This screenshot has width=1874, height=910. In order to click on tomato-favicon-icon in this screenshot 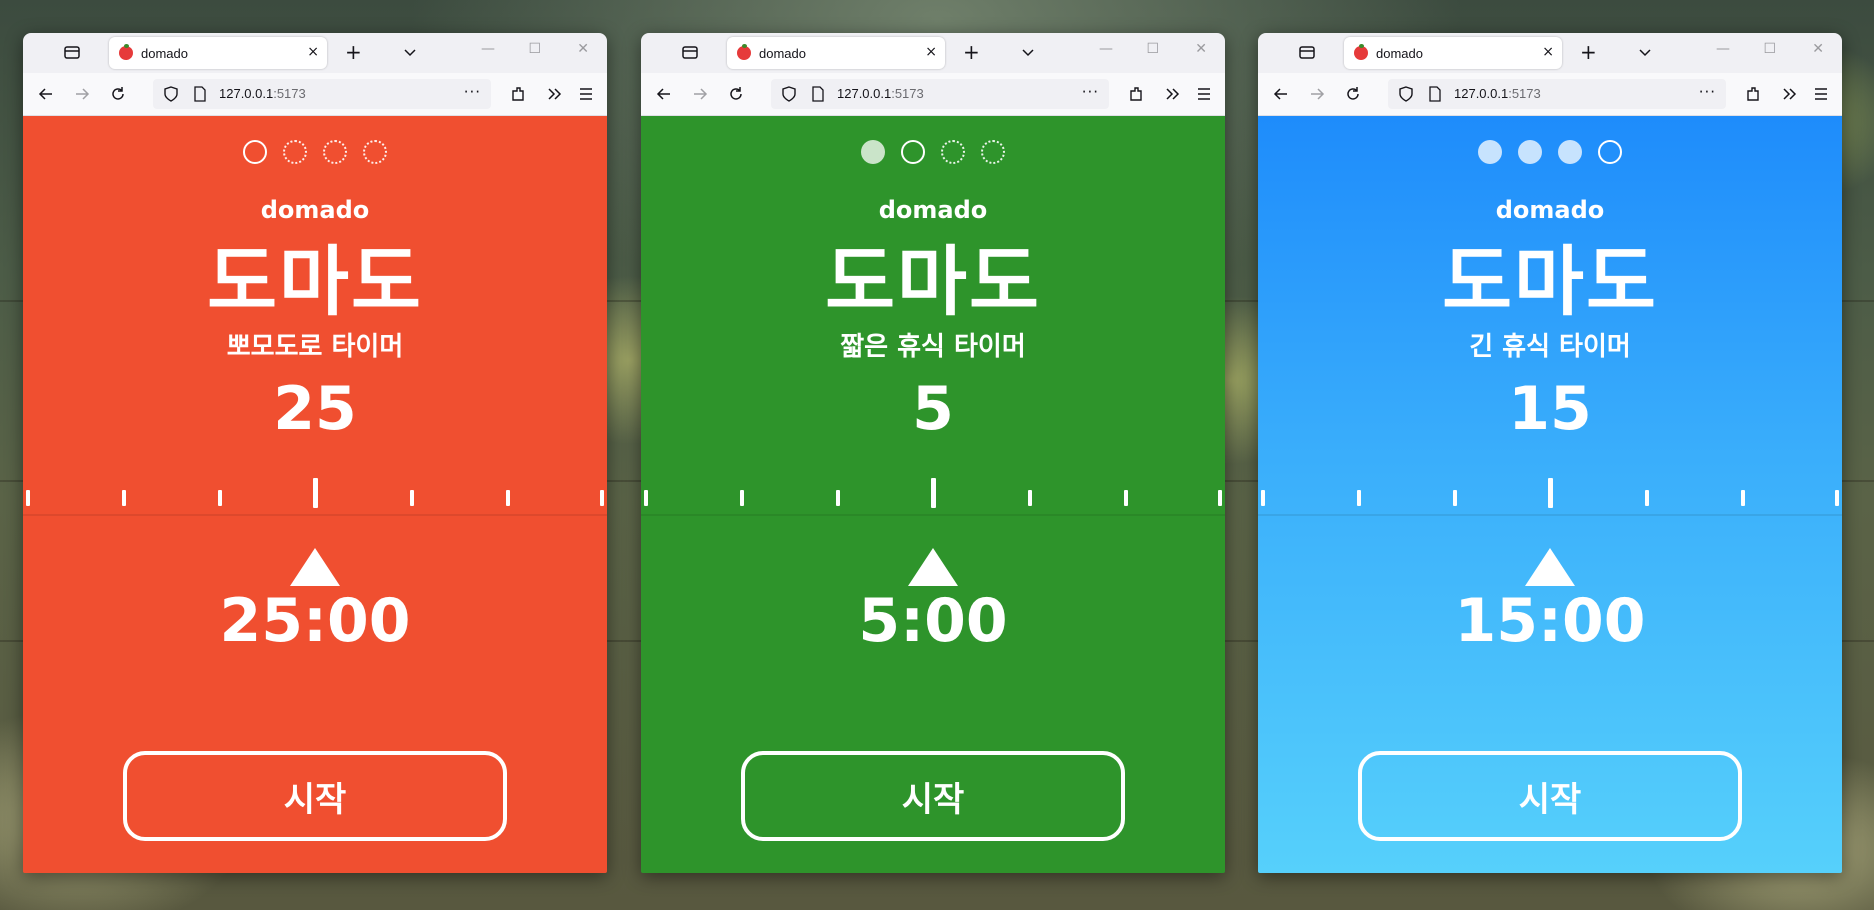, I will do `click(1361, 52)`.